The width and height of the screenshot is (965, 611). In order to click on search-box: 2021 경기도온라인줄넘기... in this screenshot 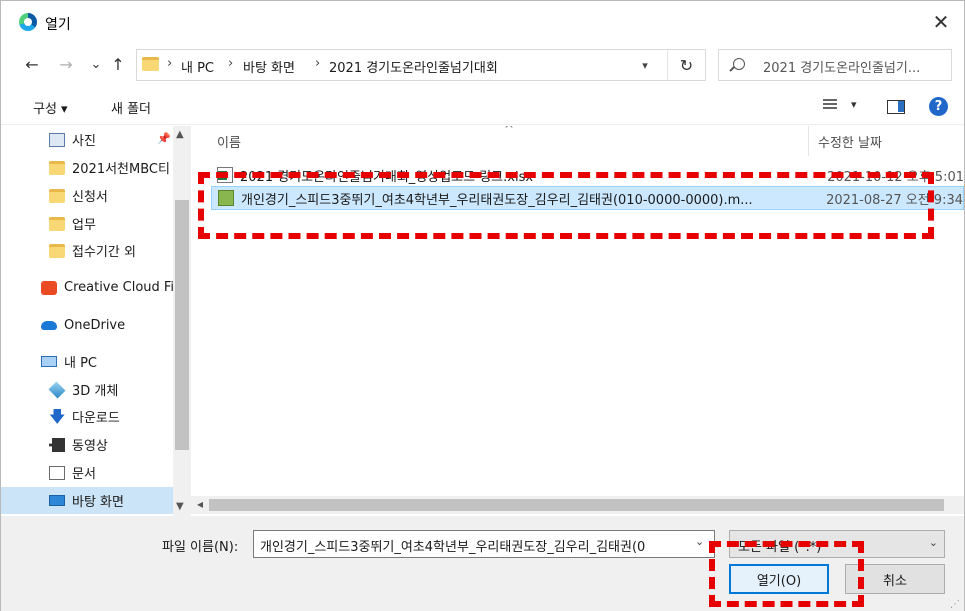, I will do `click(835, 65)`.